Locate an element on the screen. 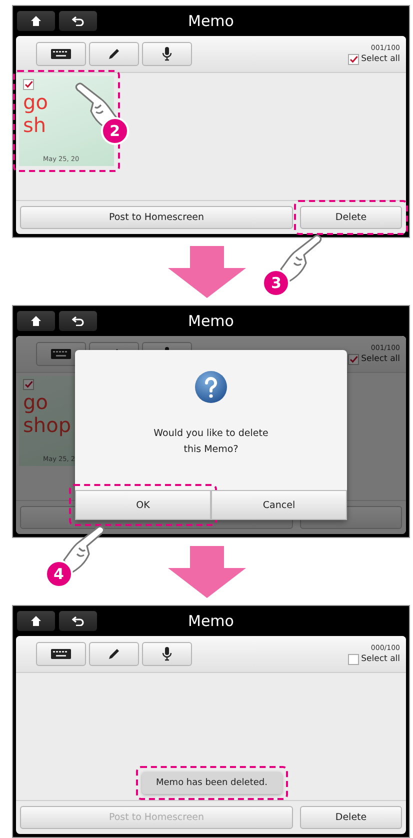  memo-text: shop is located at coordinates (47, 425).